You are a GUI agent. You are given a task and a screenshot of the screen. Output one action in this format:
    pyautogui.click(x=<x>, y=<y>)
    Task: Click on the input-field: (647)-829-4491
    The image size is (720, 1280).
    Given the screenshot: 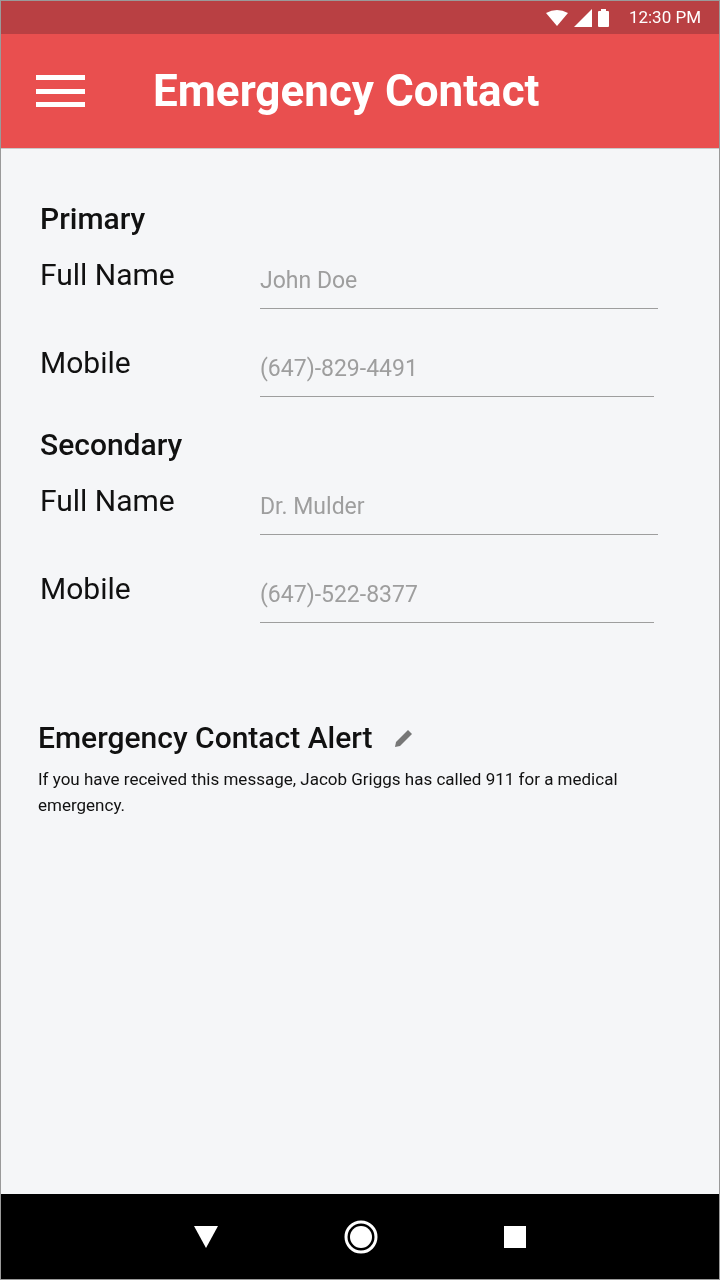 What is the action you would take?
    pyautogui.click(x=457, y=371)
    